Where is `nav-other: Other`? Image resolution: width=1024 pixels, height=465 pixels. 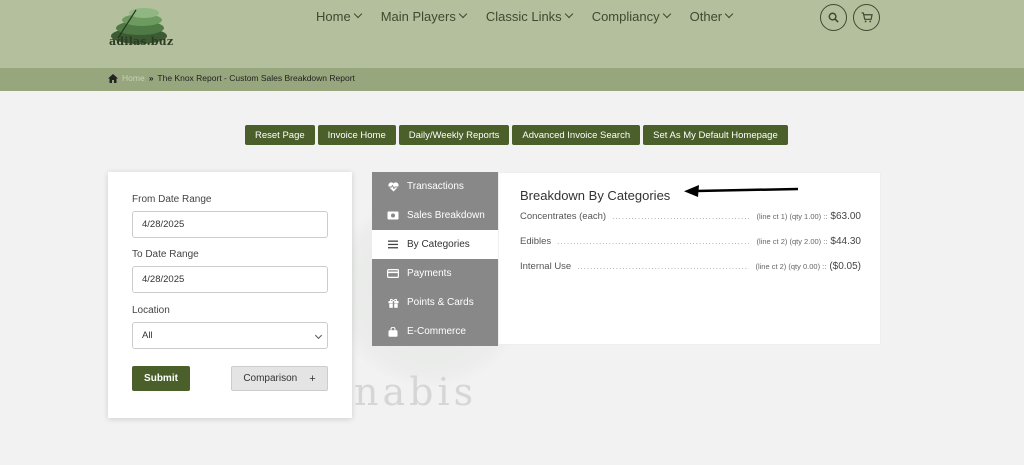 nav-other: Other is located at coordinates (712, 16).